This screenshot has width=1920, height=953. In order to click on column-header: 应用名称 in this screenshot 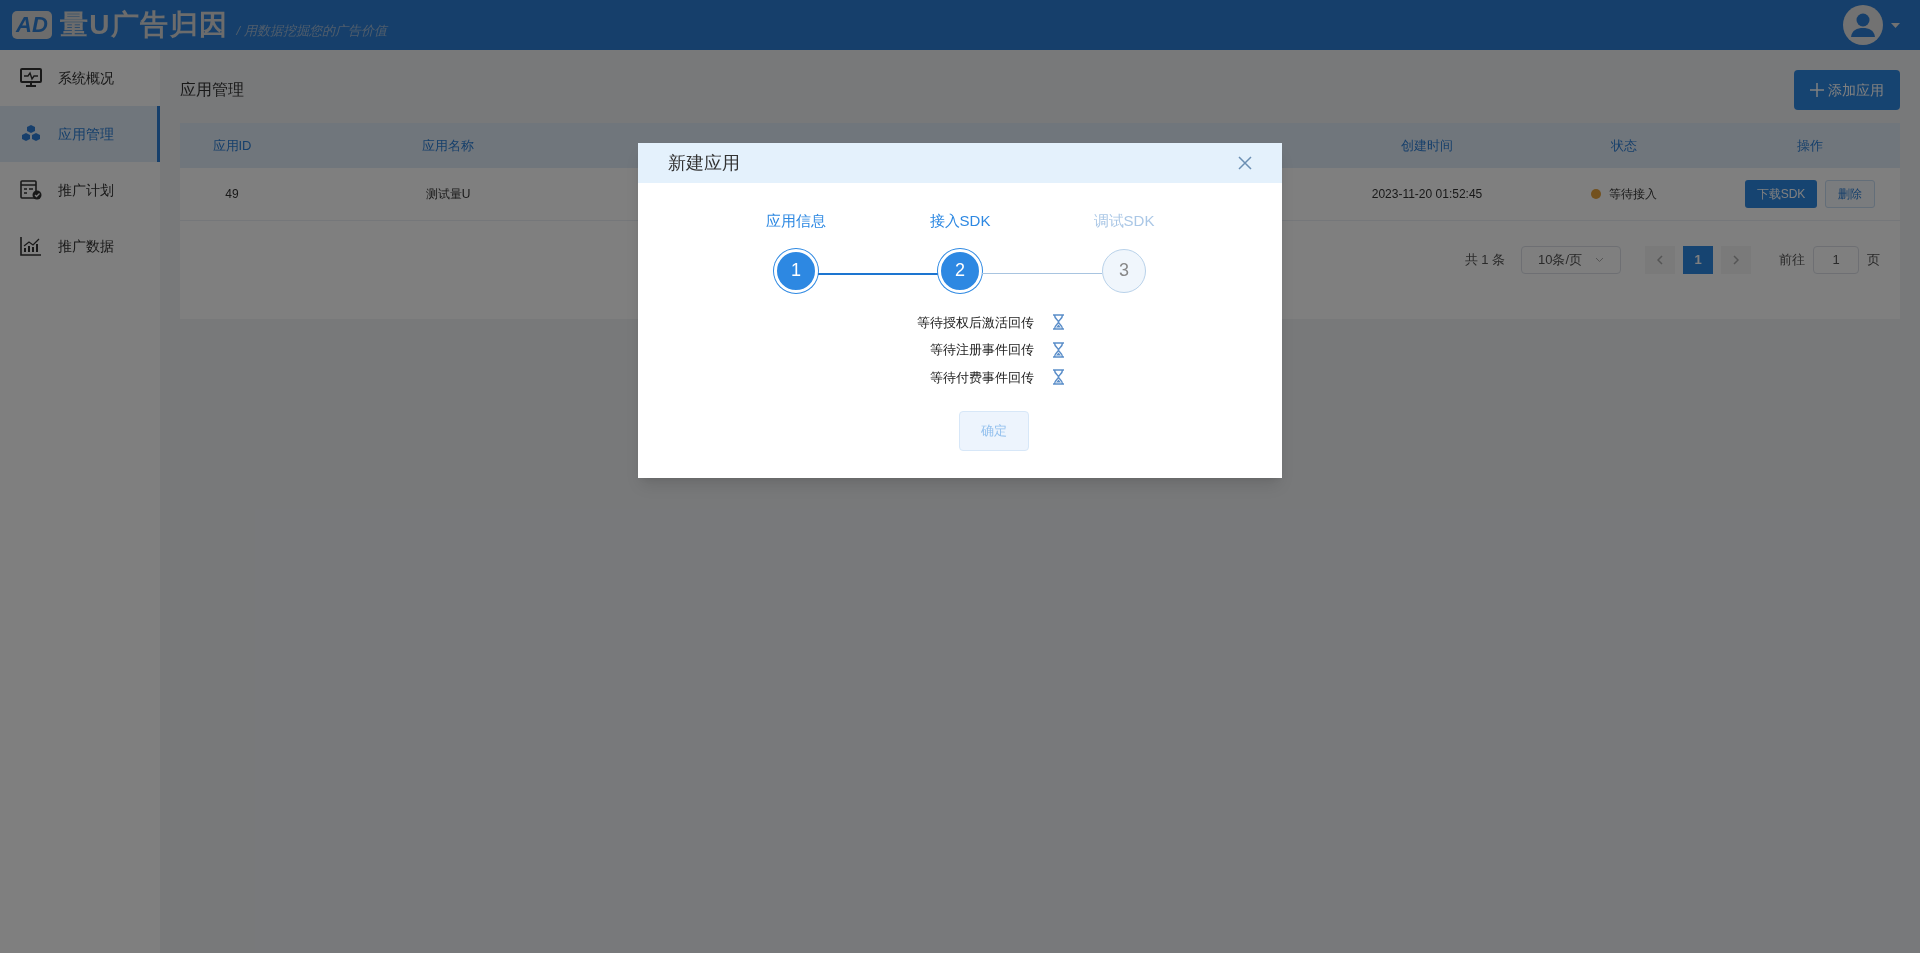, I will do `click(448, 145)`.